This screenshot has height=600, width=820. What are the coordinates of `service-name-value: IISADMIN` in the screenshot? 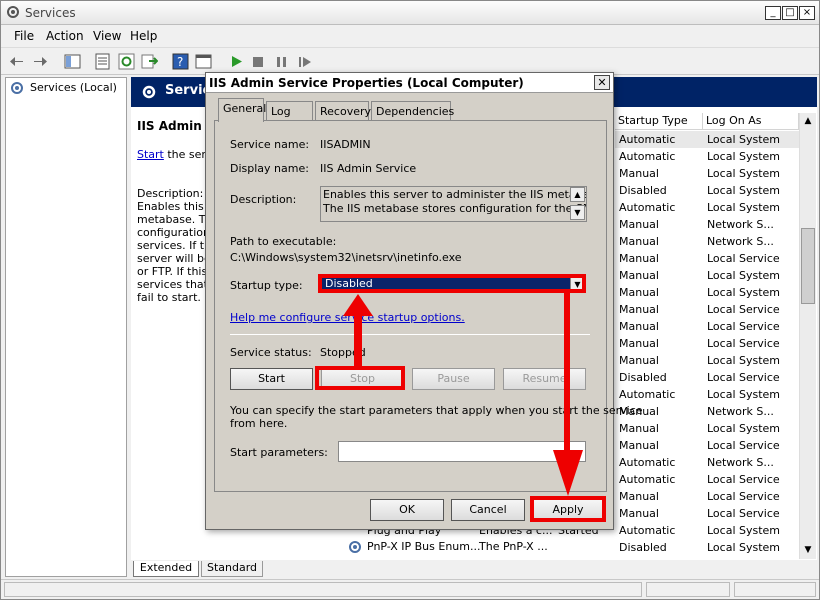 It's located at (345, 144).